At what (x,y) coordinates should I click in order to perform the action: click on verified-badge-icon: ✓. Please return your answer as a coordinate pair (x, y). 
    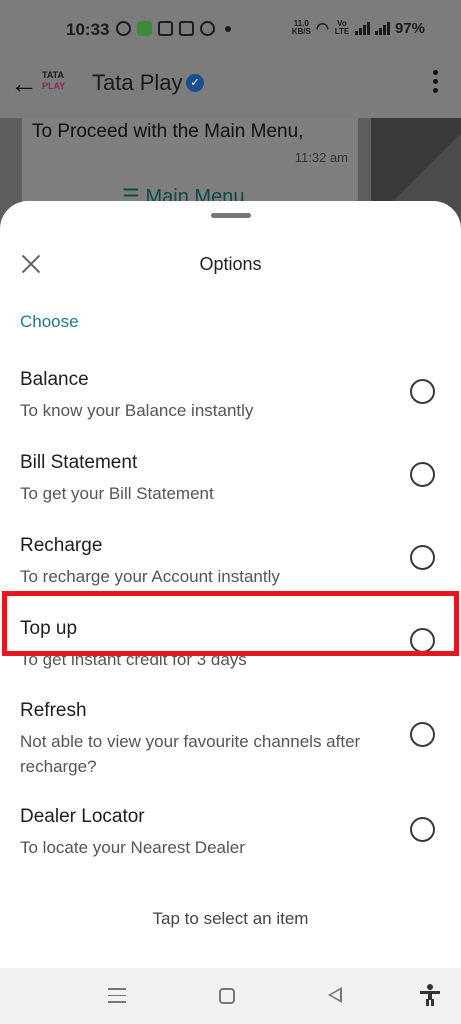
    Looking at the image, I should click on (195, 83).